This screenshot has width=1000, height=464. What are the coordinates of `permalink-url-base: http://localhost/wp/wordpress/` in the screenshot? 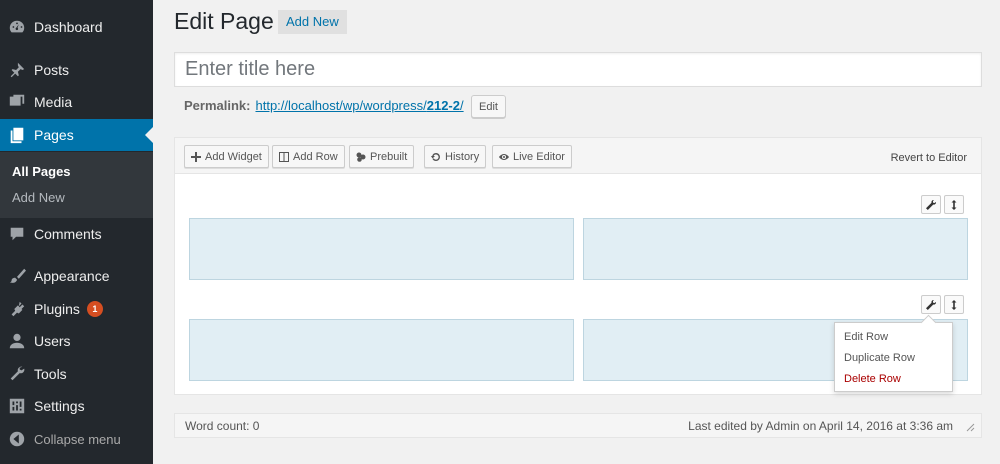 It's located at (341, 105).